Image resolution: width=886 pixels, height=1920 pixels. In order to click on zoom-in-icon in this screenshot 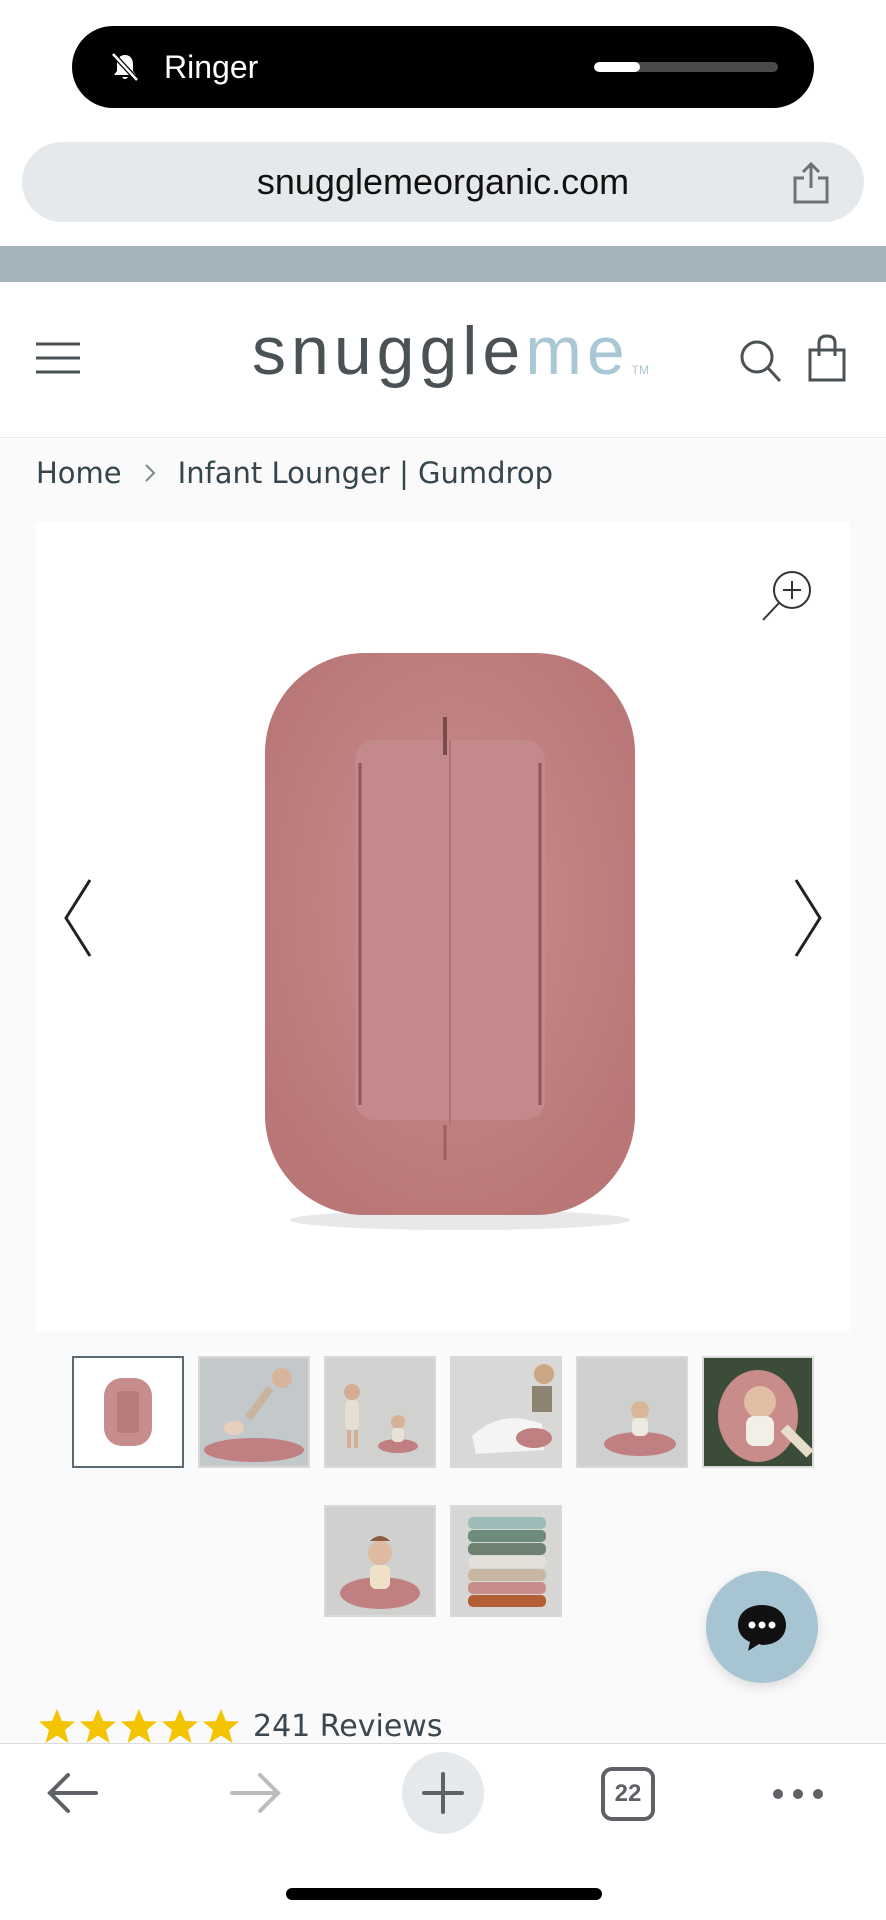, I will do `click(788, 596)`.